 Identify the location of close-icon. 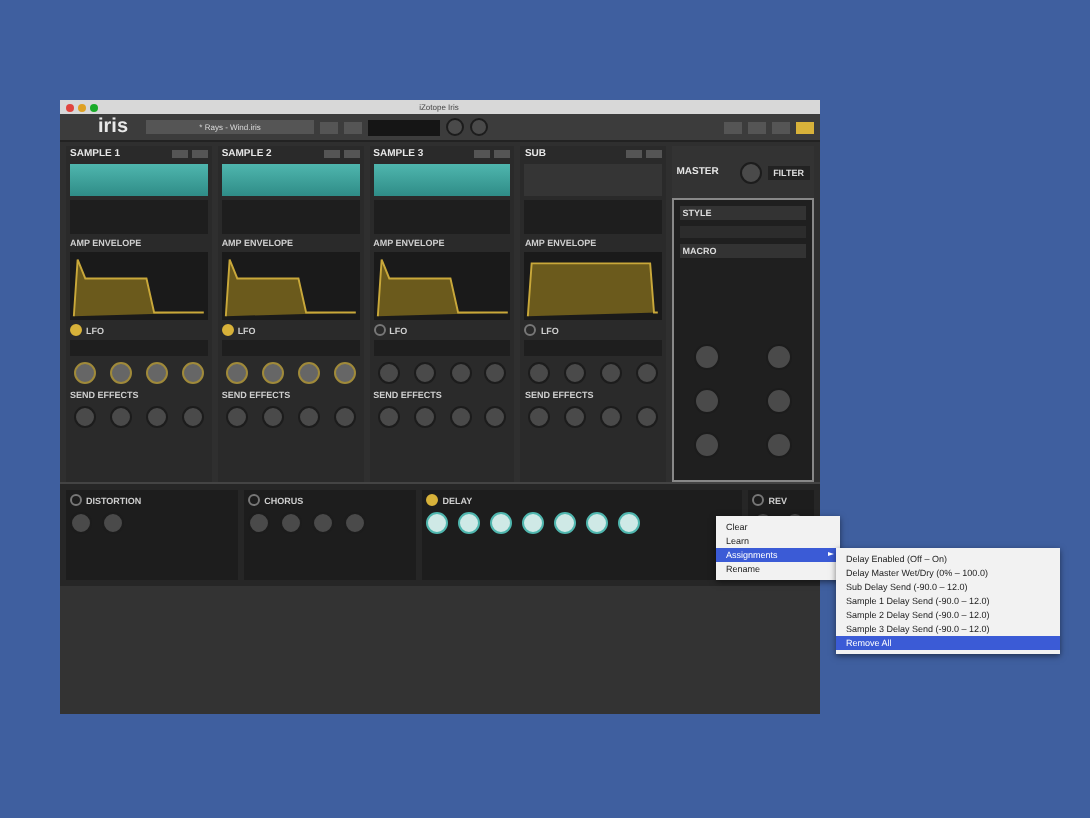
(70, 107).